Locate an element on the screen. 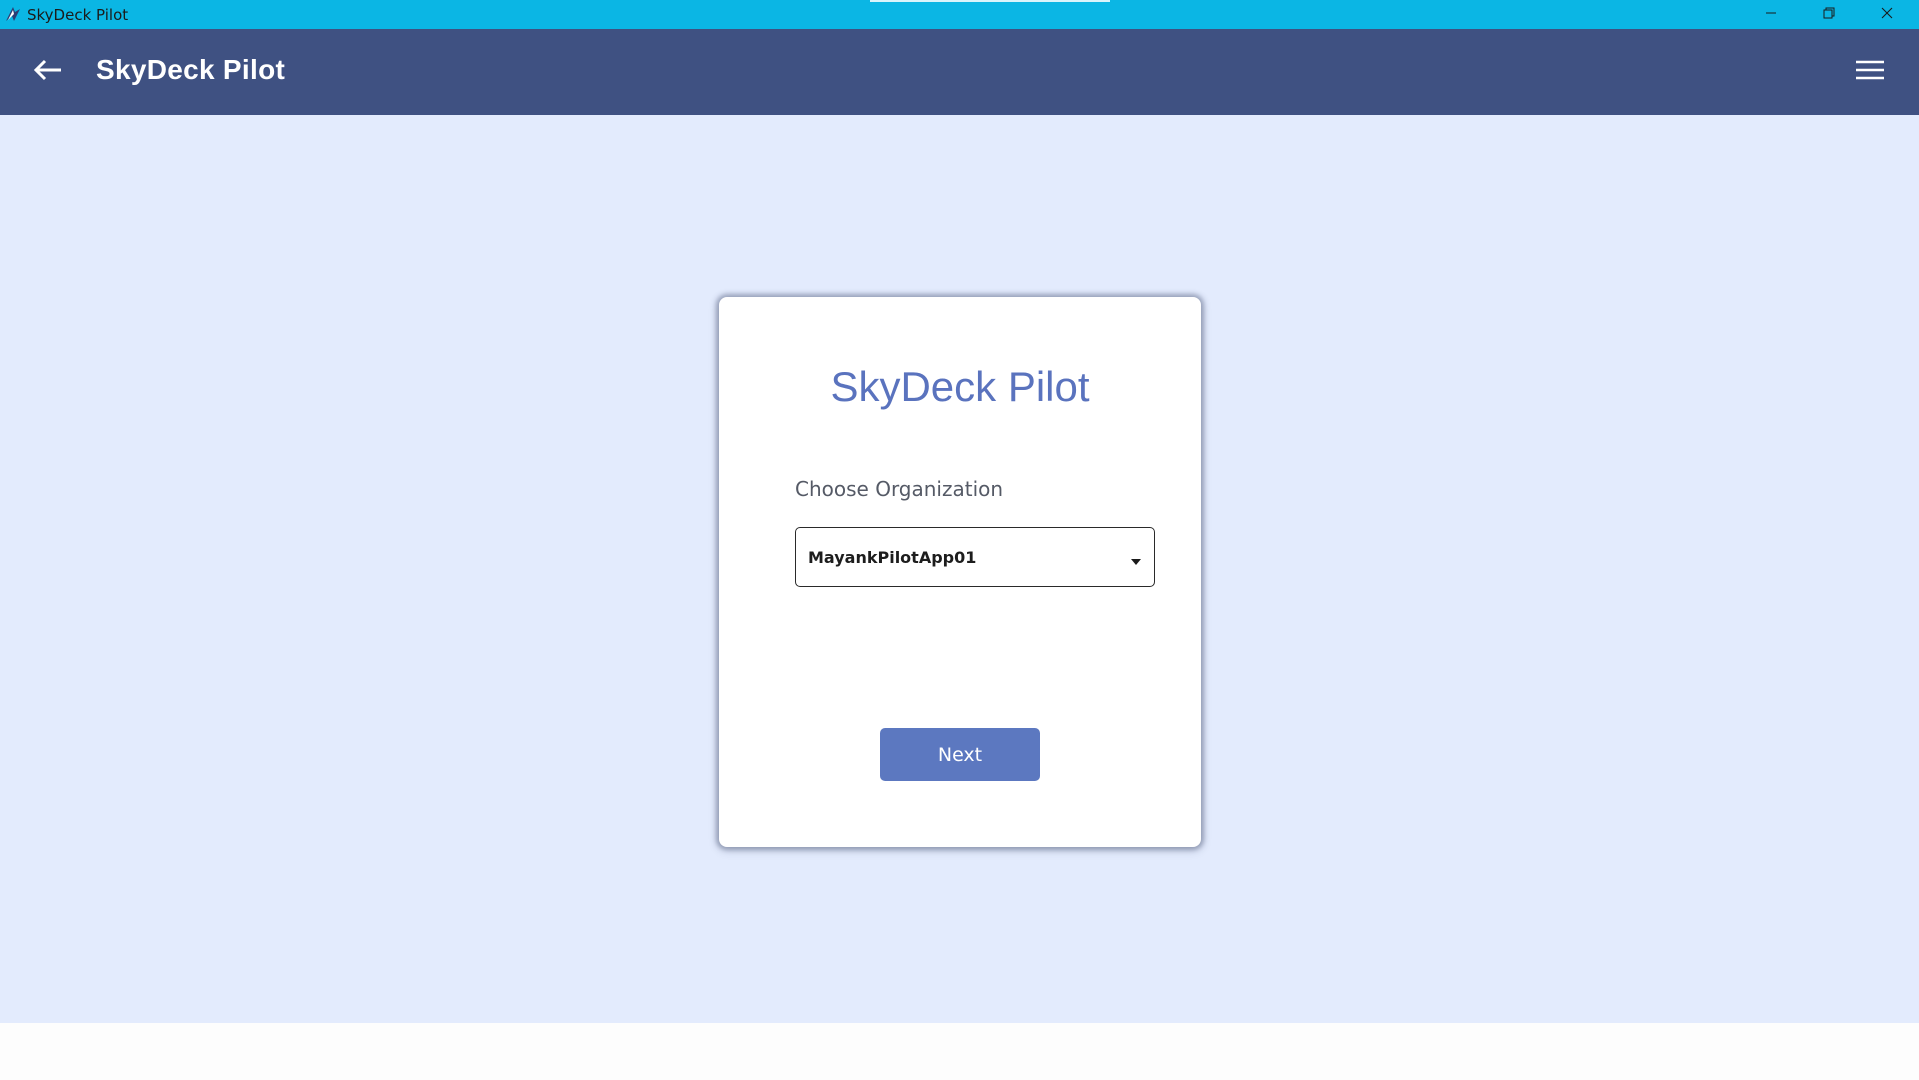 This screenshot has width=1919, height=1080. footer-strip is located at coordinates (959, 1051).